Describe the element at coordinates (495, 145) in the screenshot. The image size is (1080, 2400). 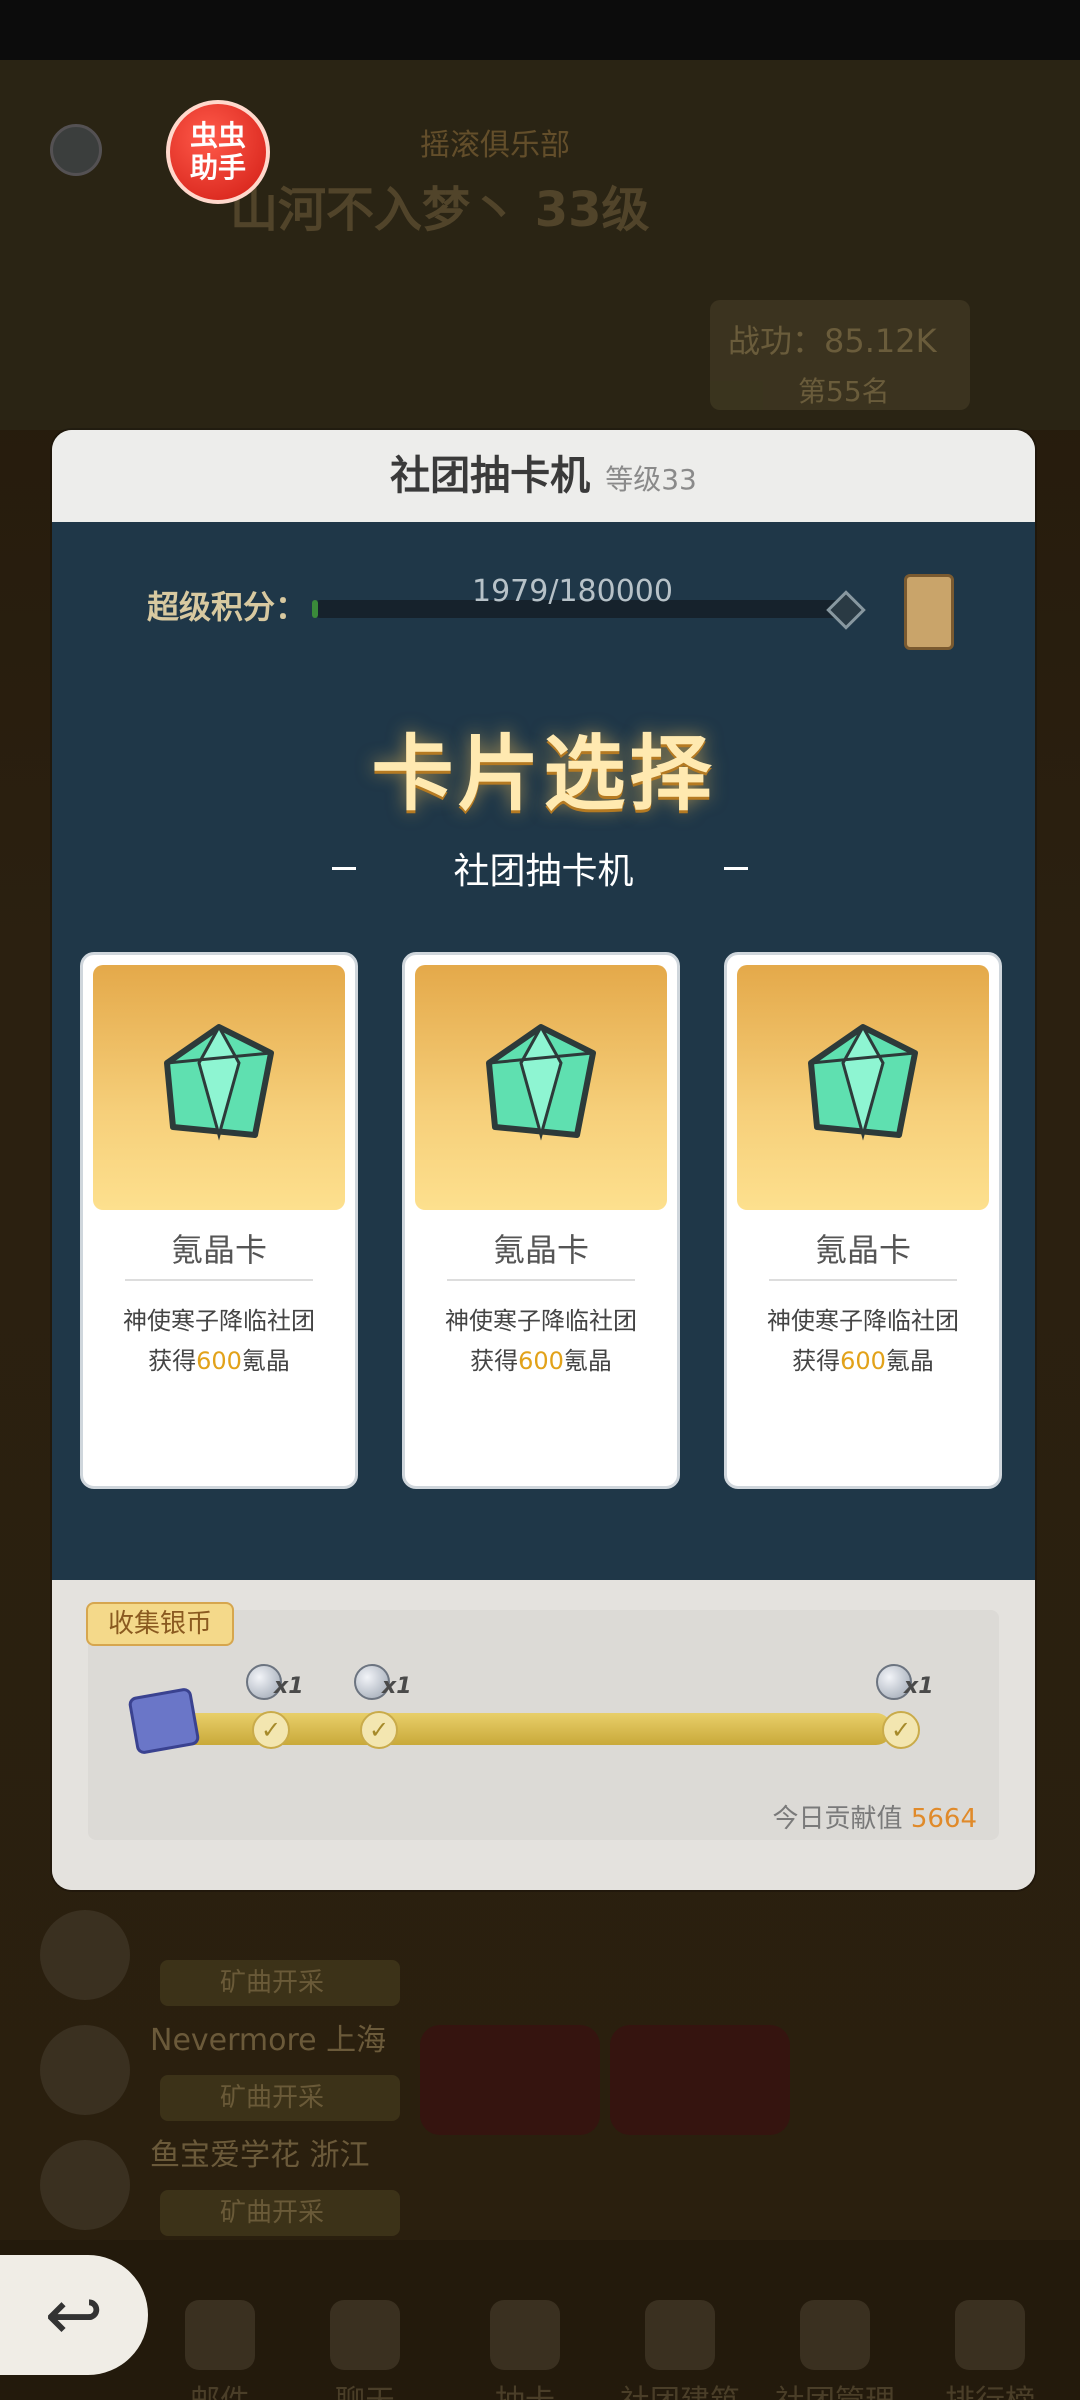
I see `club-name: 摇滚俱乐部` at that location.